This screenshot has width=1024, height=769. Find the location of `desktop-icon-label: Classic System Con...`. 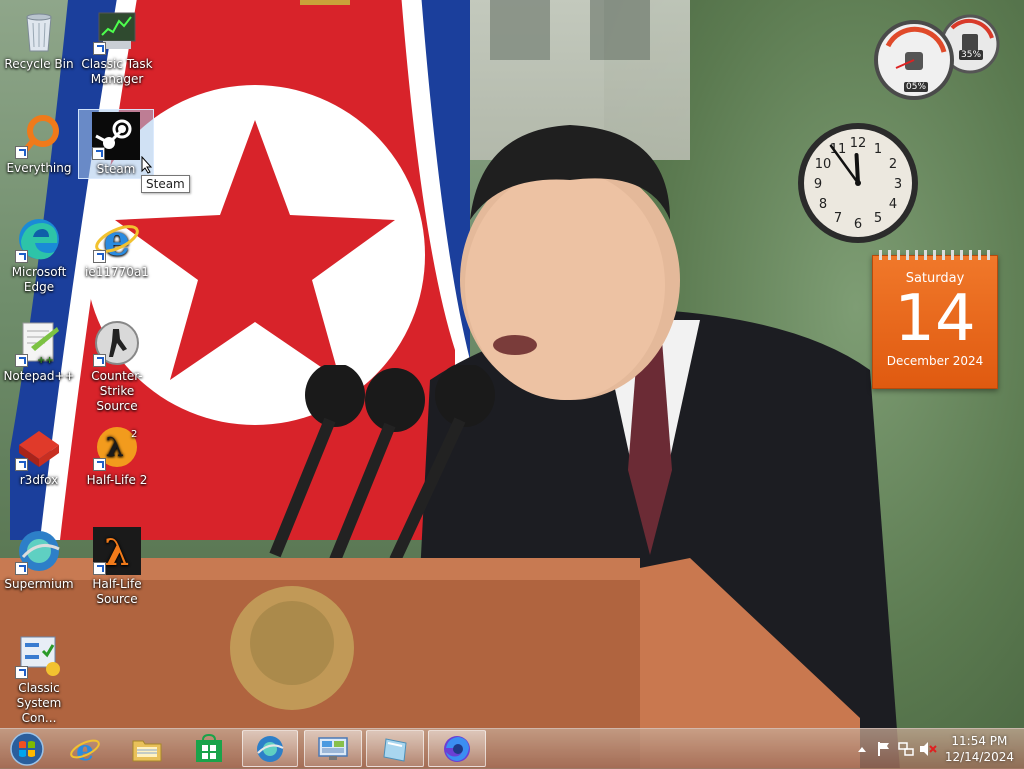

desktop-icon-label: Classic System Con... is located at coordinates (39, 703).